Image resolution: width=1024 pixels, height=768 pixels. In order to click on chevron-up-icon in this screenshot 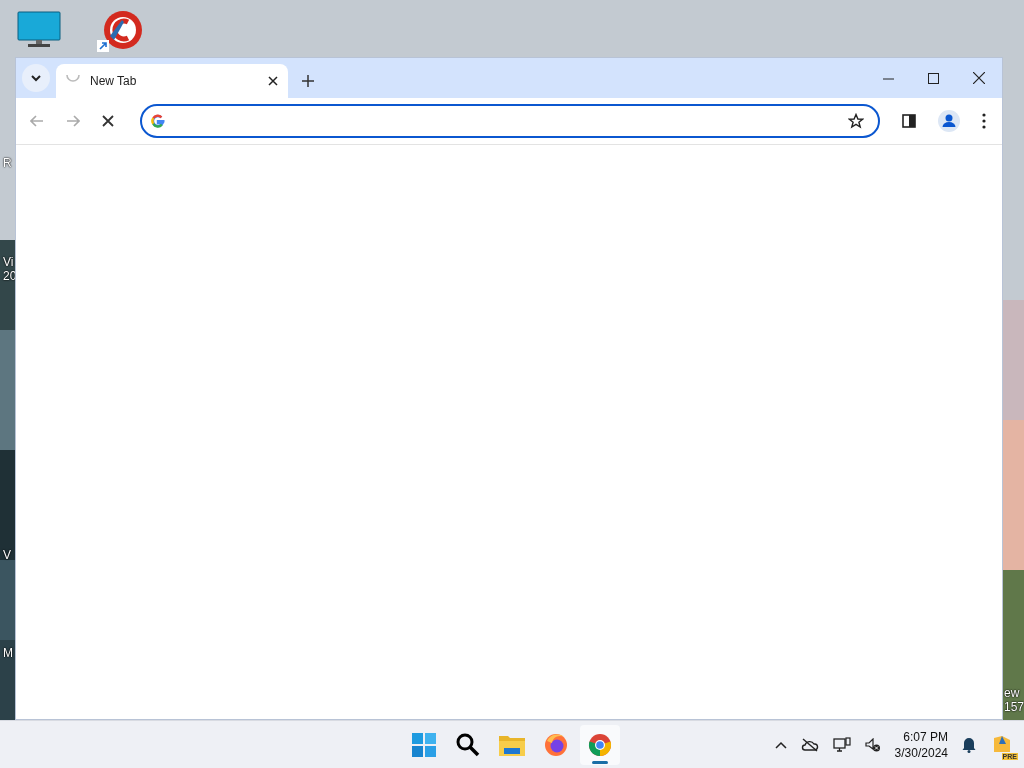, I will do `click(780, 744)`.